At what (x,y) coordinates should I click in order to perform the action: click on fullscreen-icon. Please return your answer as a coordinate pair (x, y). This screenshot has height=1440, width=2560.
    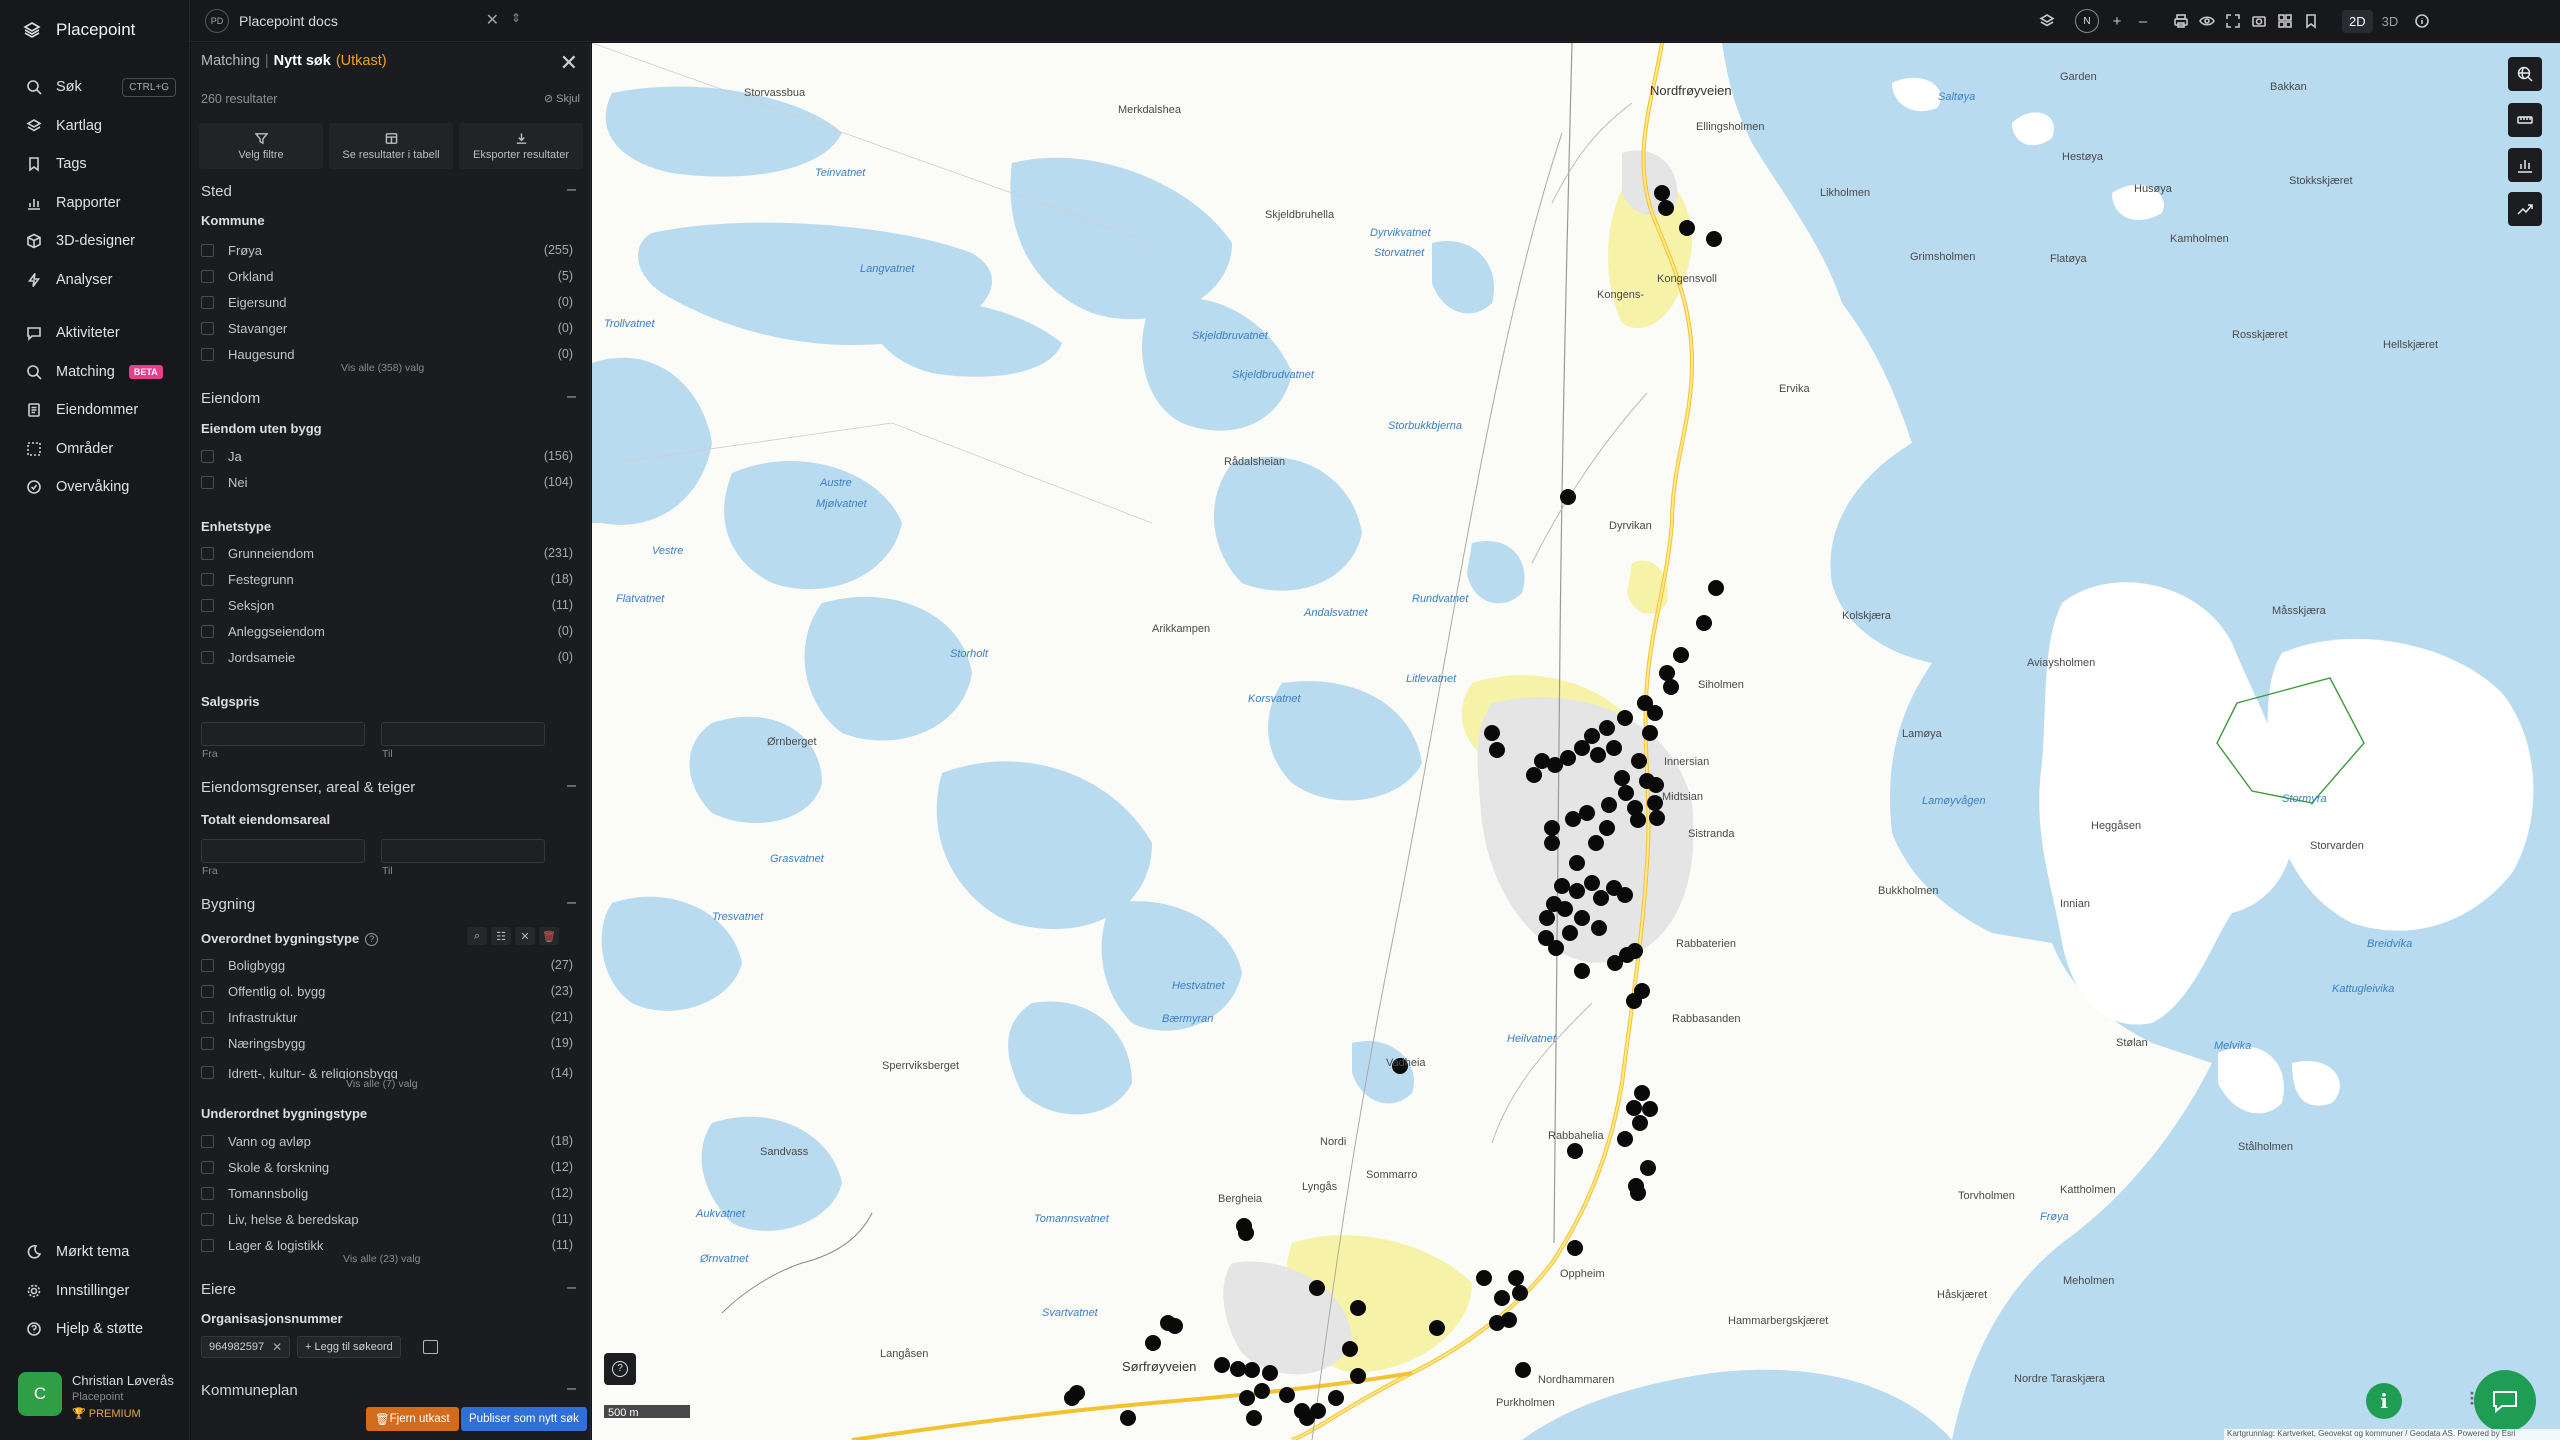
    Looking at the image, I should click on (2233, 21).